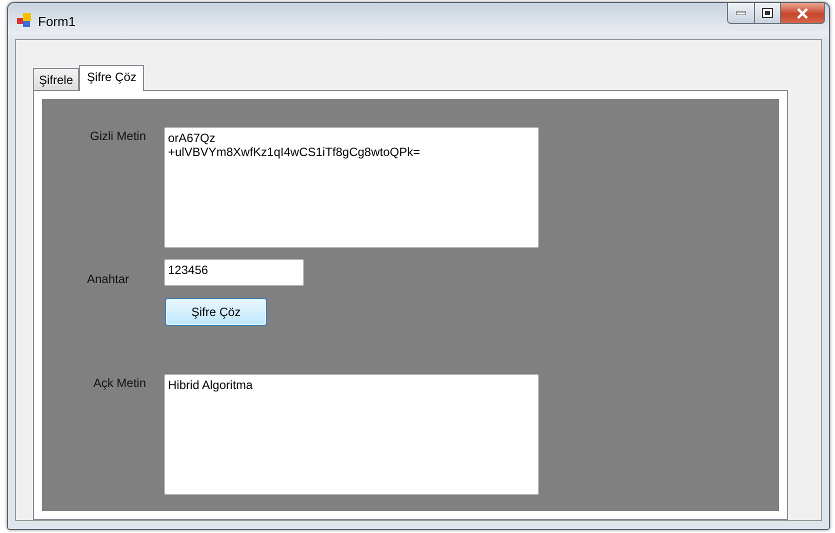 The height and width of the screenshot is (533, 835). Describe the element at coordinates (107, 279) in the screenshot. I see `field-label: Anahtar` at that location.